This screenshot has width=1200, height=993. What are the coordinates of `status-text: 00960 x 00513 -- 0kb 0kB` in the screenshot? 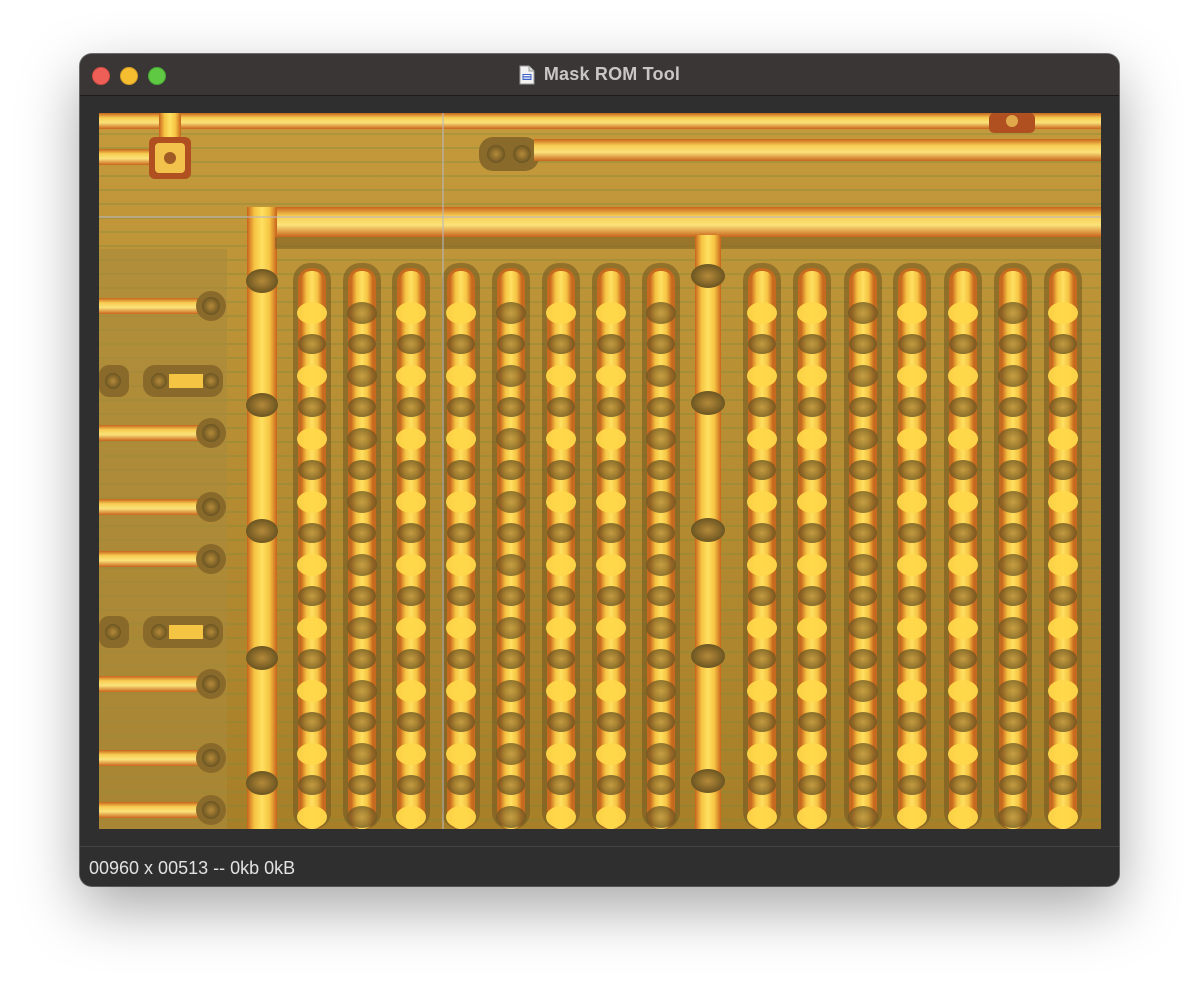 It's located at (192, 868).